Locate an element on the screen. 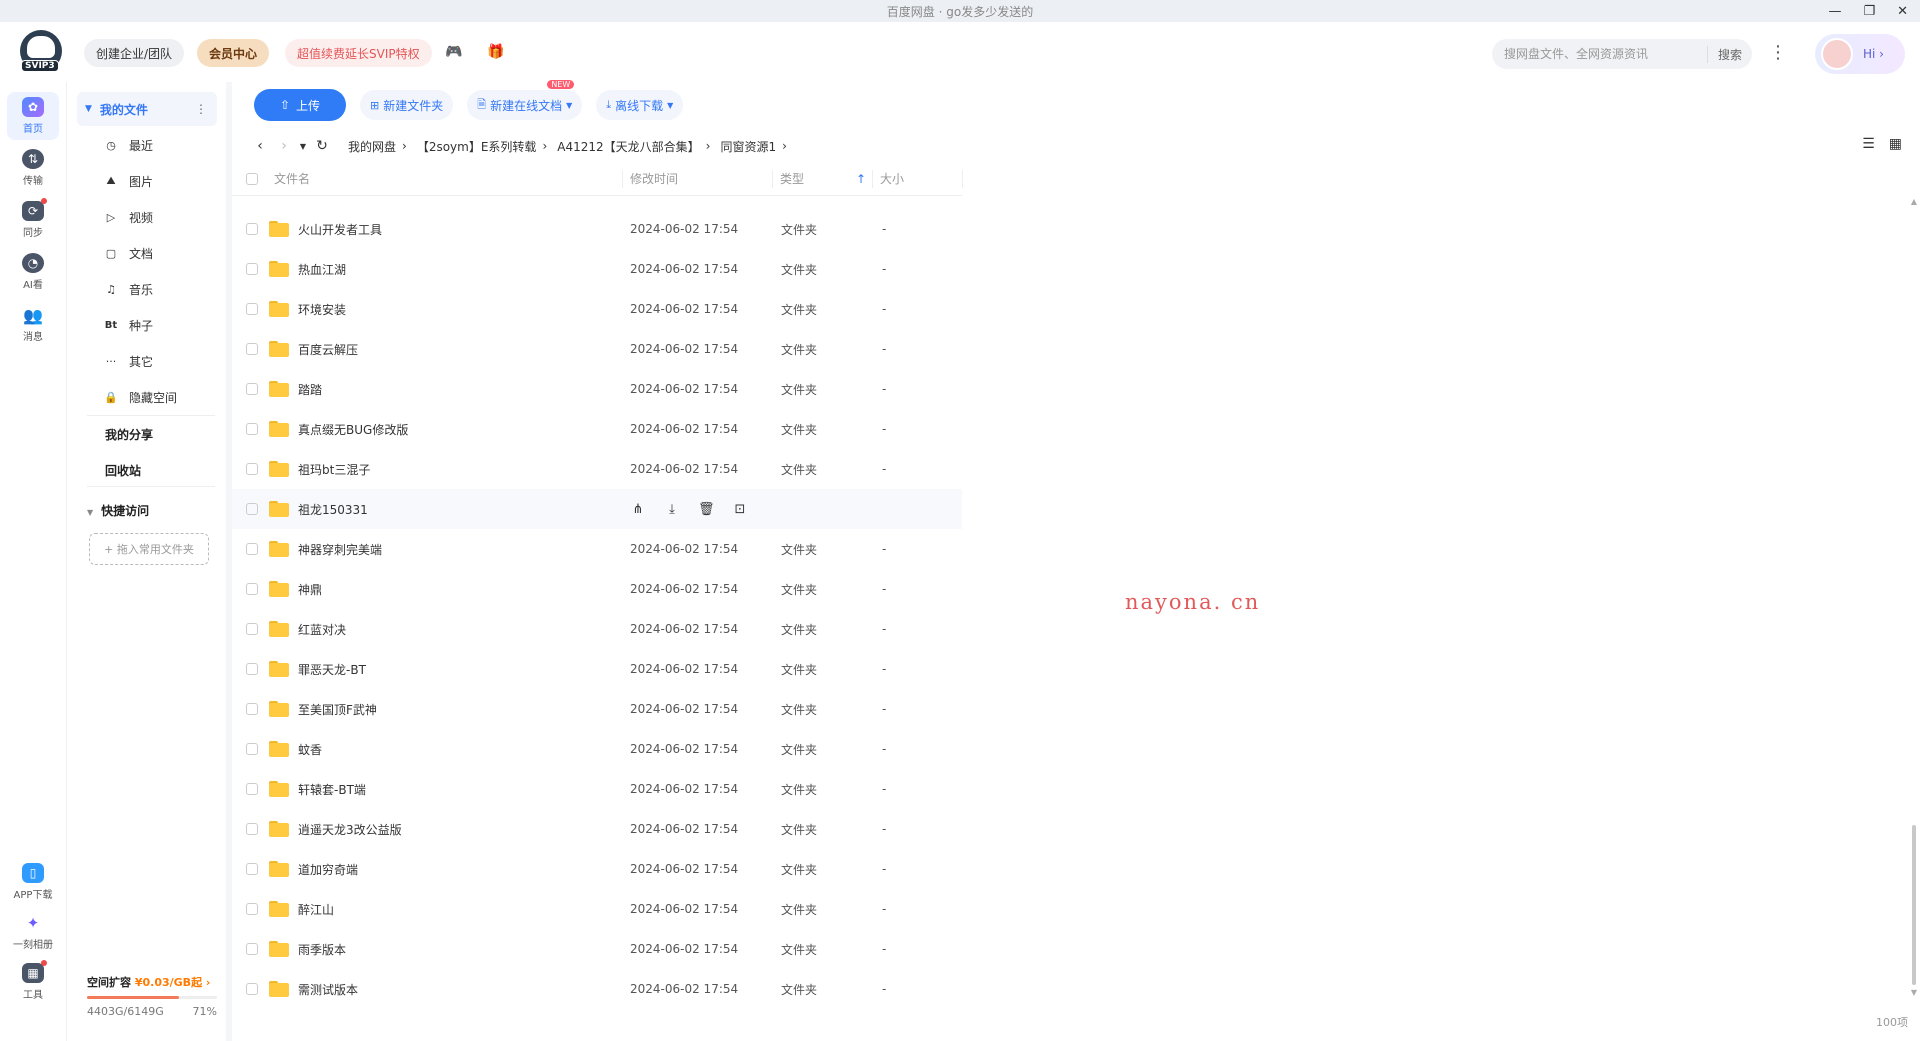 The height and width of the screenshot is (1041, 1920). file-name: 红蓝对决 is located at coordinates (322, 629).